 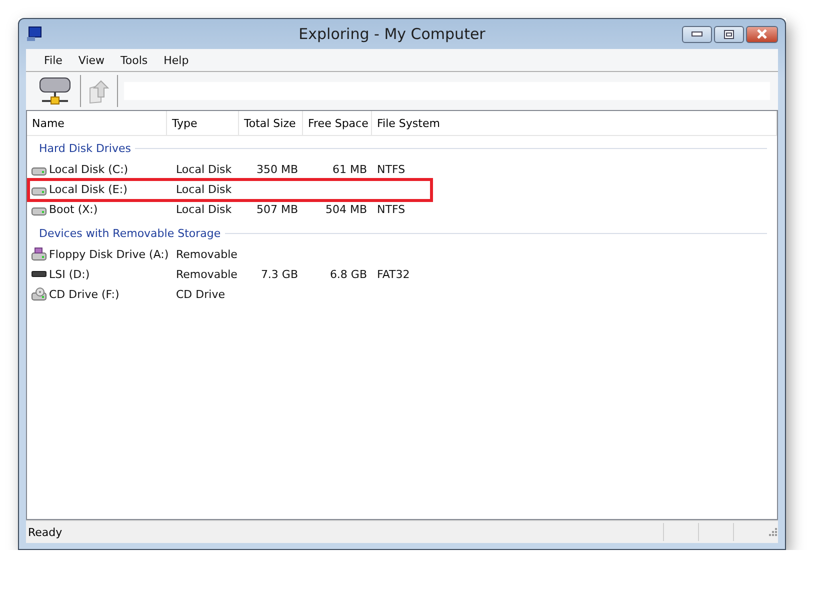 What do you see at coordinates (69, 274) in the screenshot?
I see `drive-name: LSI (D:)` at bounding box center [69, 274].